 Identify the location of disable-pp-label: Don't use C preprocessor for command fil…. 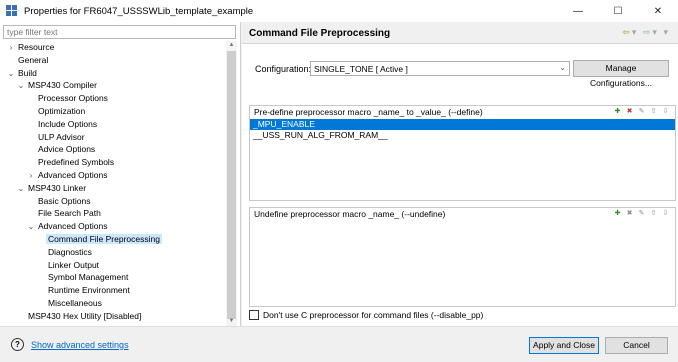
(373, 315).